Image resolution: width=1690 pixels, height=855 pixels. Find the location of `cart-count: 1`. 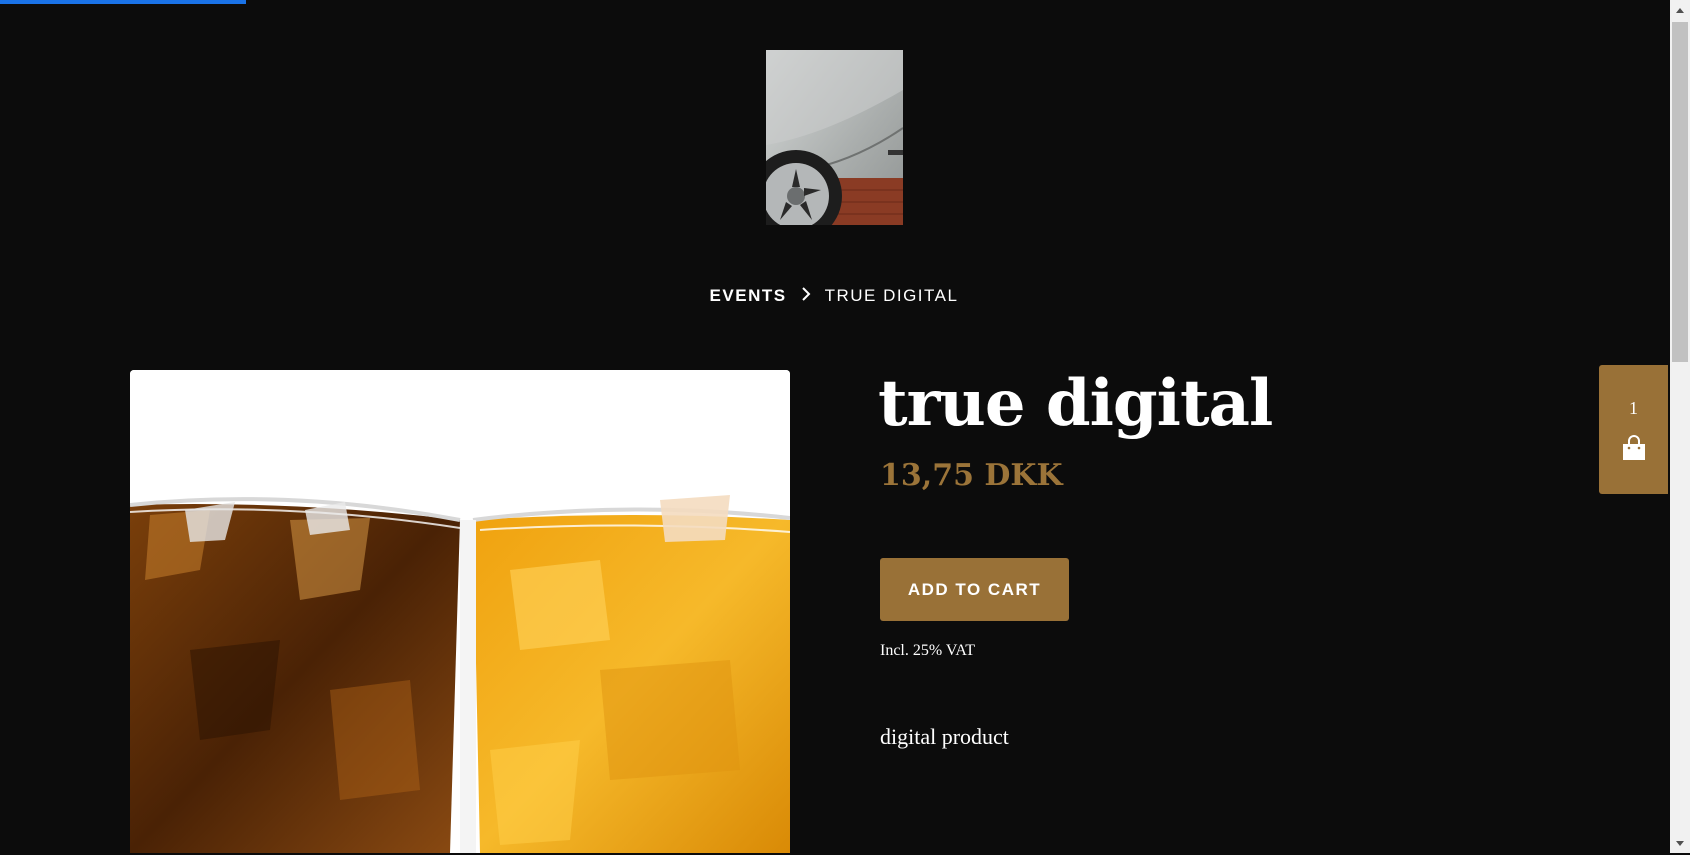

cart-count: 1 is located at coordinates (1633, 408).